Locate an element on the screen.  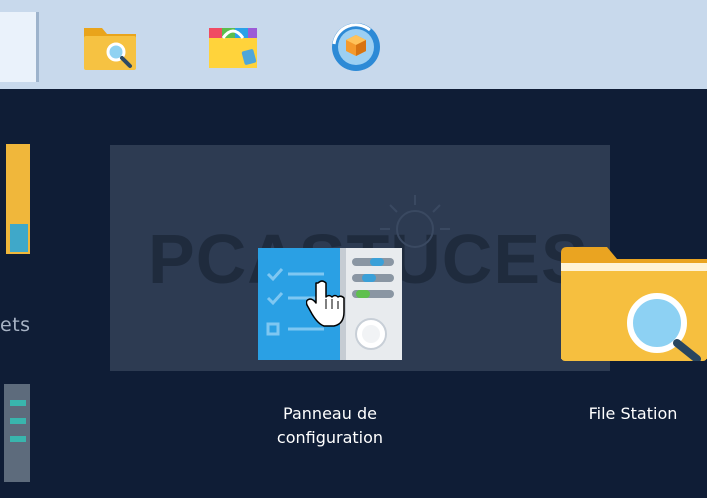
partial-desktop-icon-bottom is located at coordinates (15, 434).